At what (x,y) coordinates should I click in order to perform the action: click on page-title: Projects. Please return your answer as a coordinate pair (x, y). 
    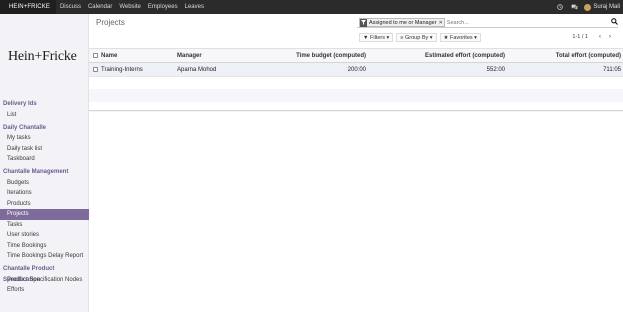
    Looking at the image, I should click on (110, 22).